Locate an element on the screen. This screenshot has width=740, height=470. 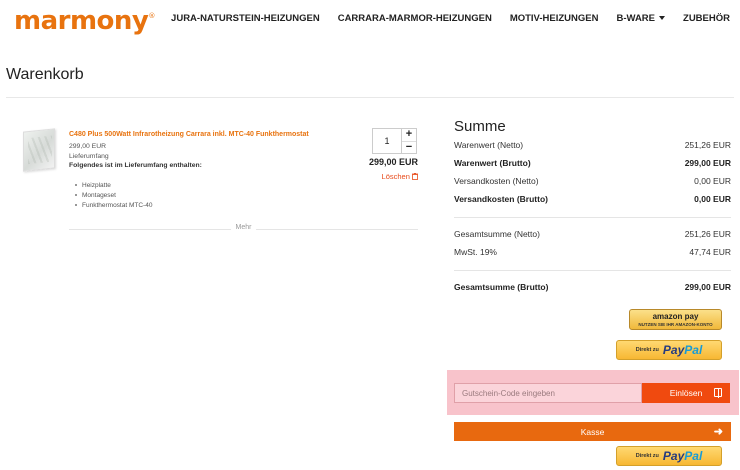
more-link: Mehr is located at coordinates (243, 227).